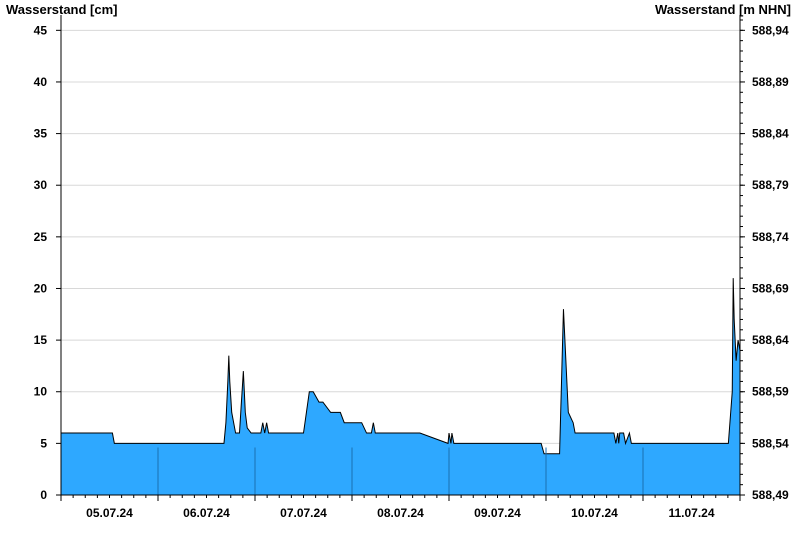 The image size is (800, 550). Describe the element at coordinates (770, 392) in the screenshot. I see `right-y-tick-label: 588,59` at that location.